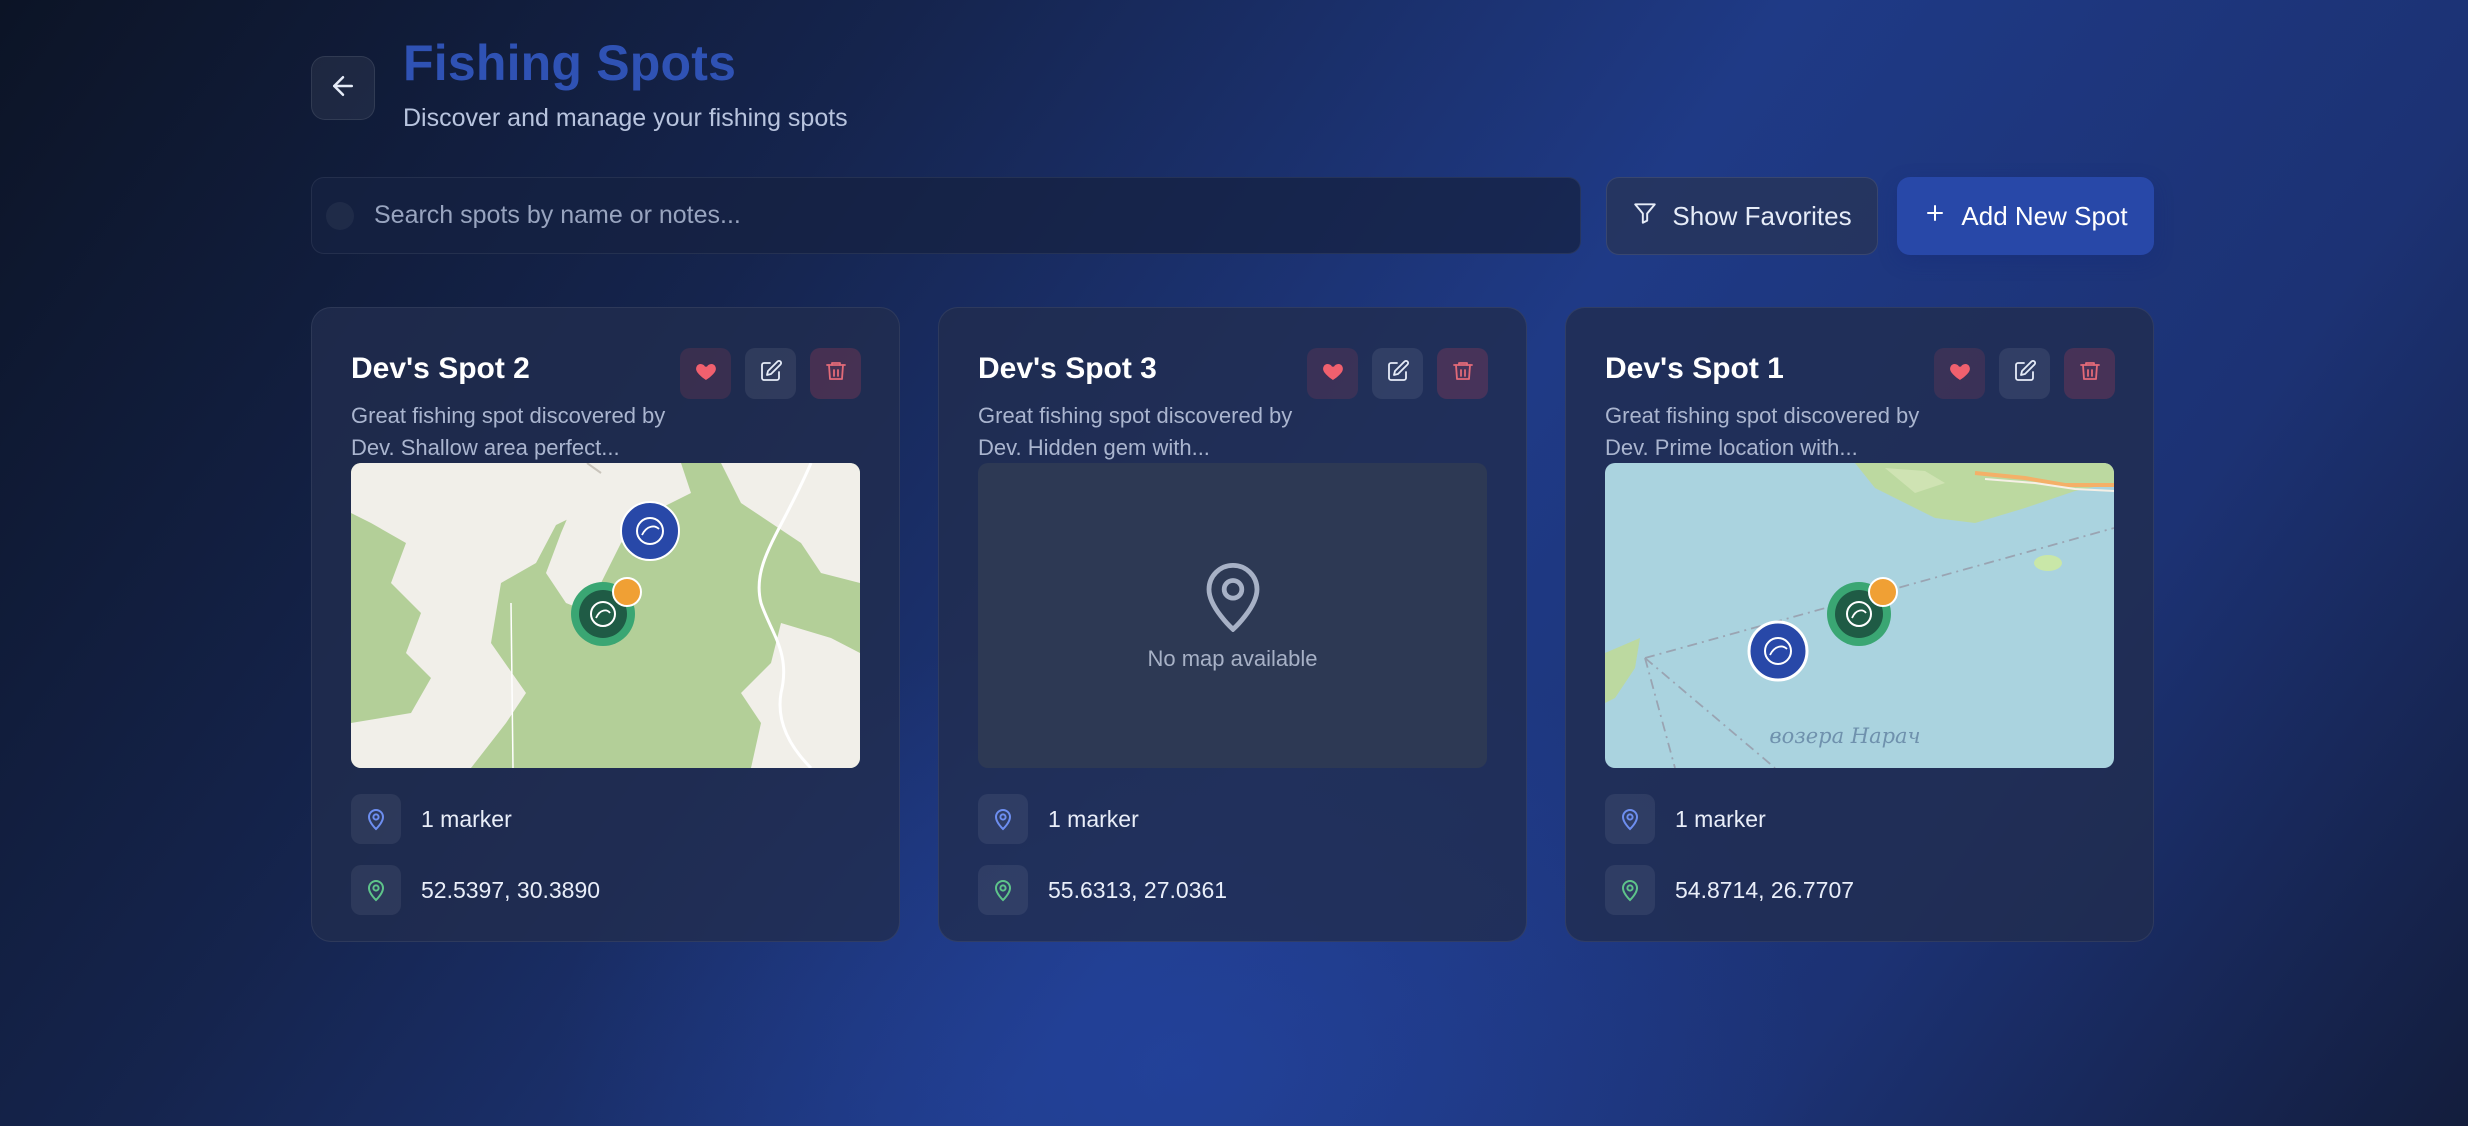  What do you see at coordinates (1859, 615) in the screenshot?
I see `spot-map: возера Нарач` at bounding box center [1859, 615].